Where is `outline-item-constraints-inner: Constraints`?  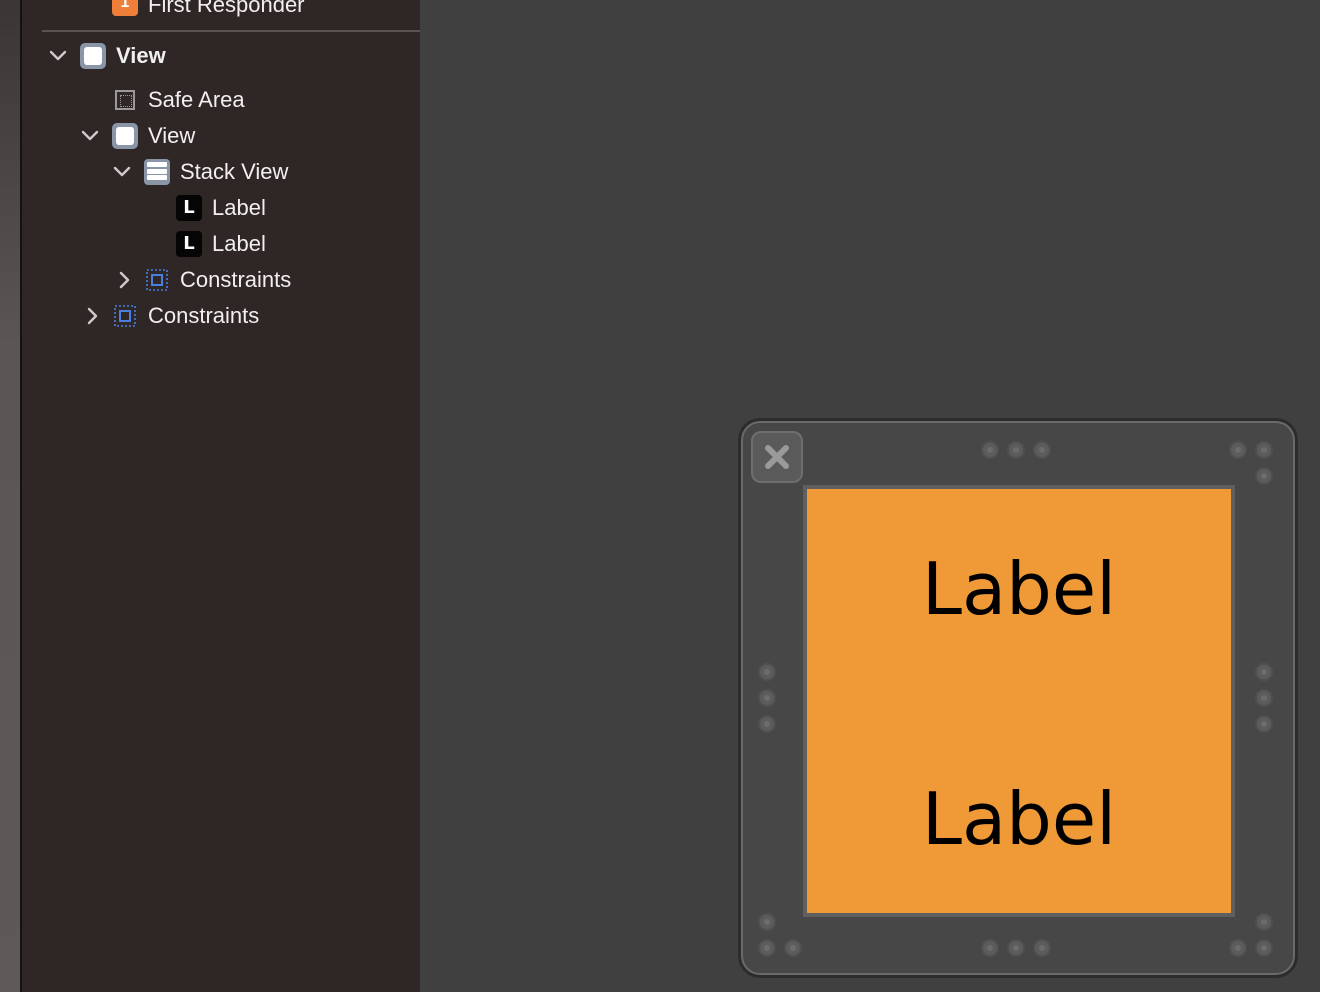
outline-item-constraints-inner: Constraints is located at coordinates (201, 280).